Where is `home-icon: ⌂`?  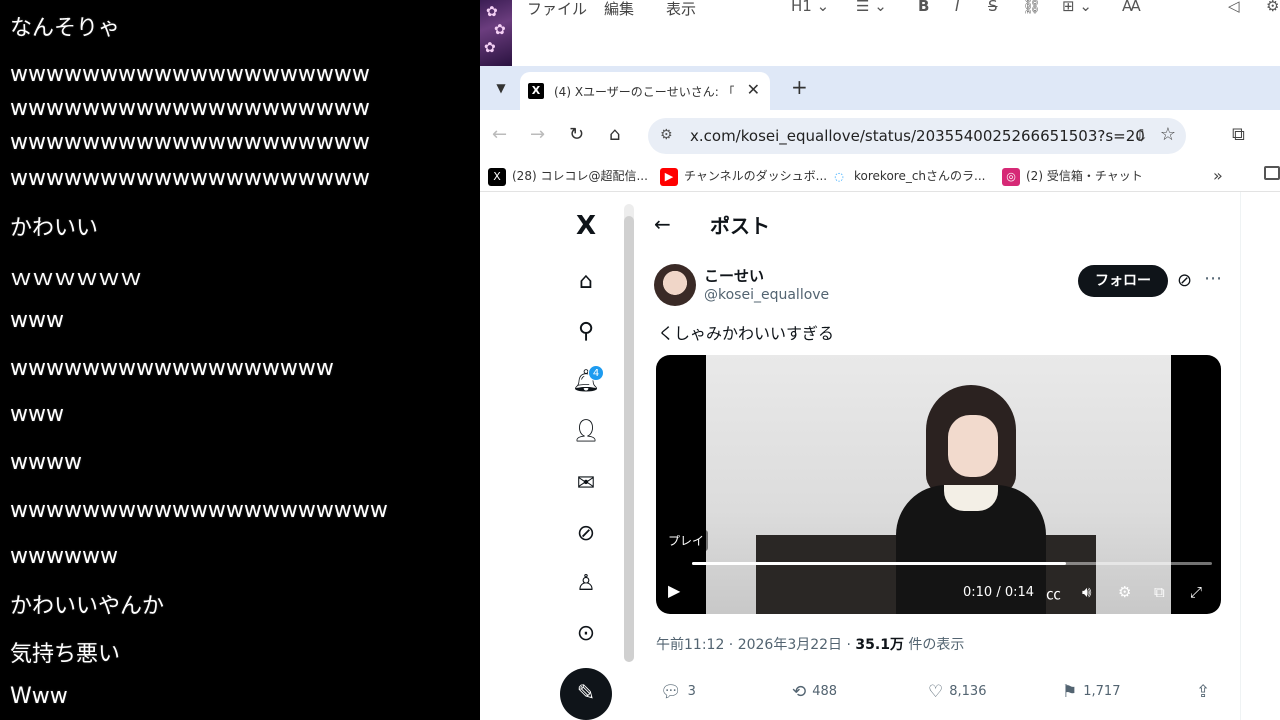 home-icon: ⌂ is located at coordinates (614, 134).